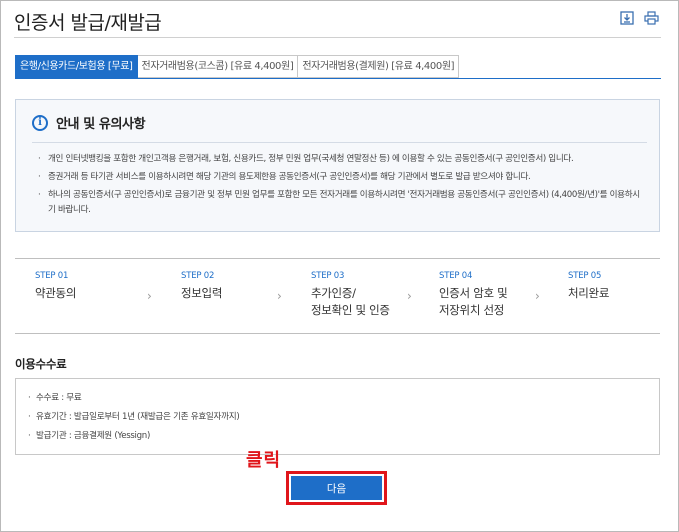 The image size is (679, 532). What do you see at coordinates (336, 488) in the screenshot?
I see `next-button: 다음` at bounding box center [336, 488].